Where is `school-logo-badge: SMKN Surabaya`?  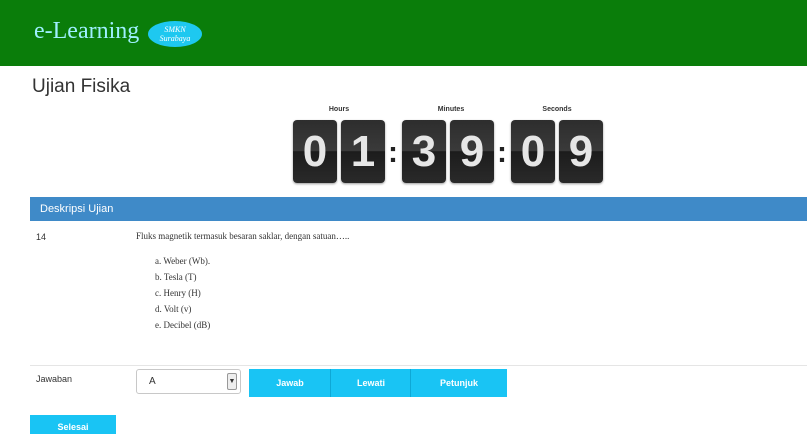 school-logo-badge: SMKN Surabaya is located at coordinates (175, 34).